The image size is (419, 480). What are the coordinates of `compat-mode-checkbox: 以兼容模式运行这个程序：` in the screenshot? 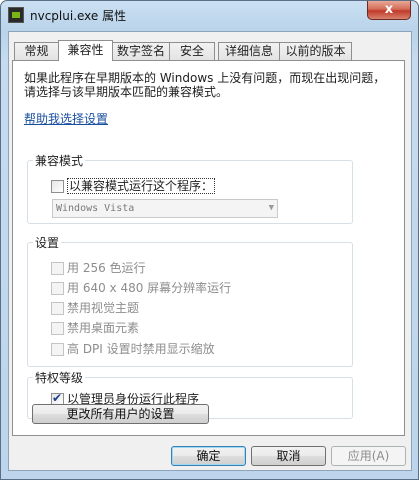 It's located at (141, 186).